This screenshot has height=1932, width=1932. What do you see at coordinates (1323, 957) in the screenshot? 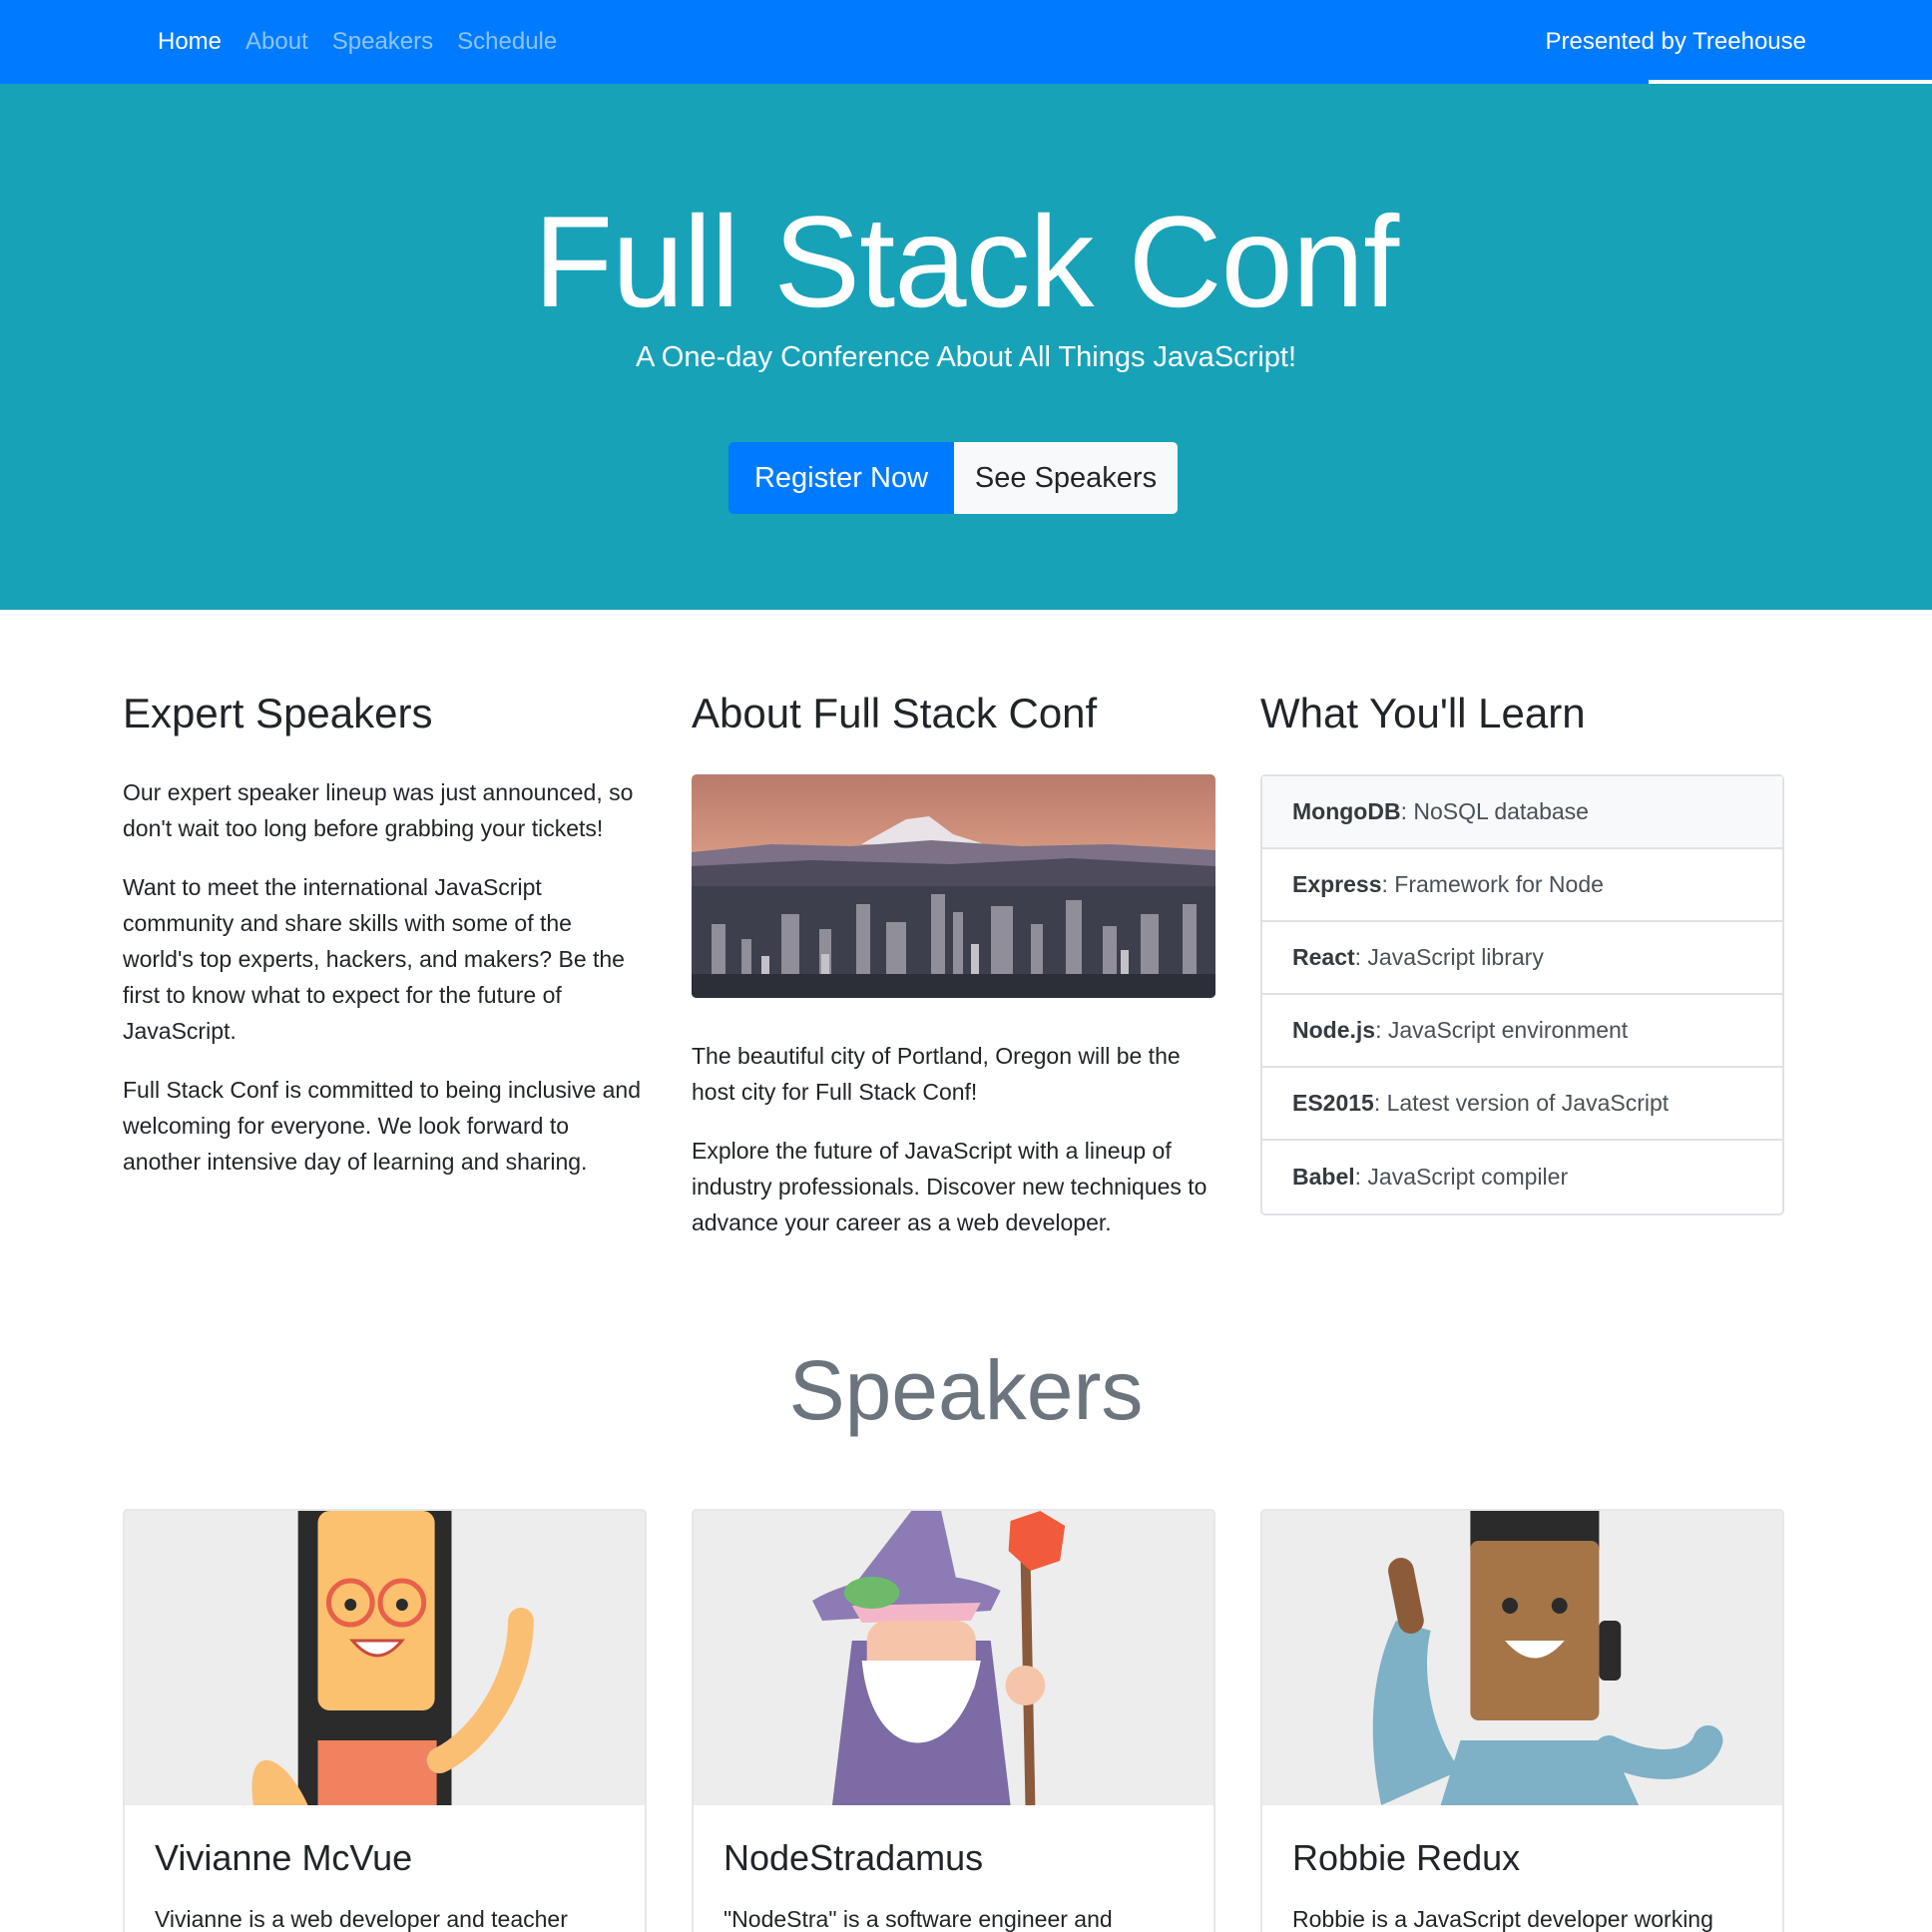
I see `learn-item-name: React` at bounding box center [1323, 957].